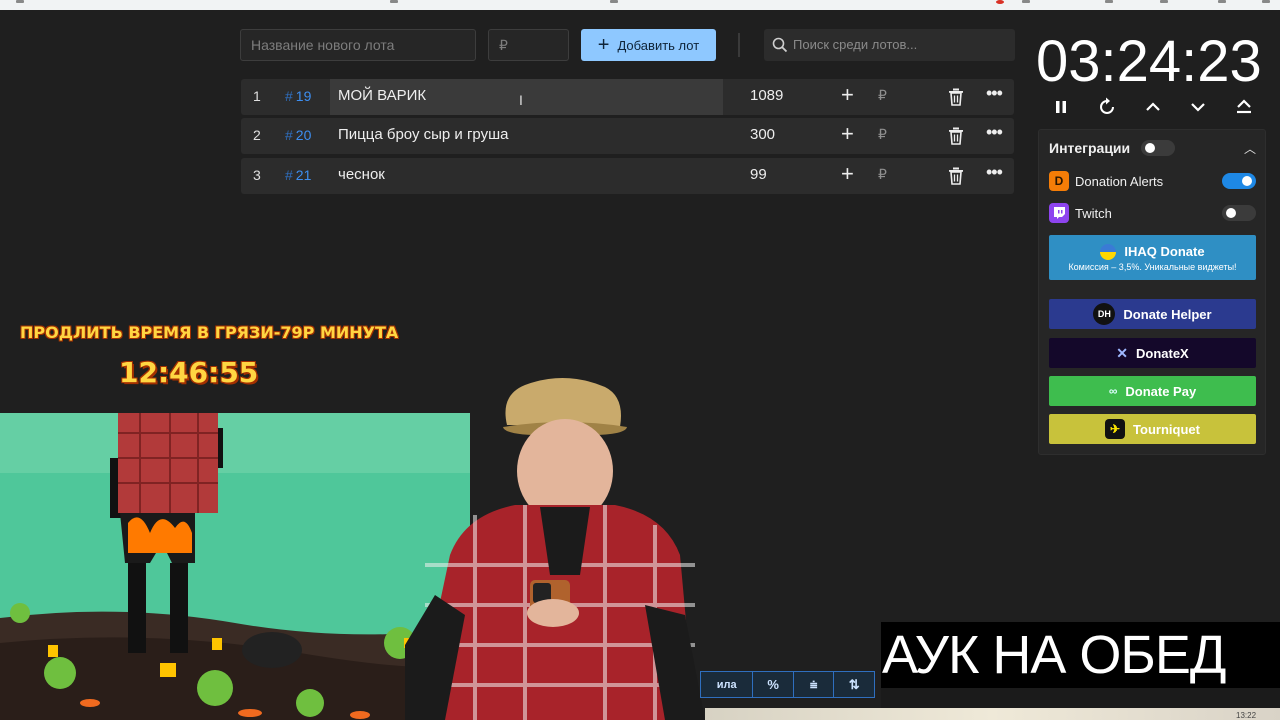 This screenshot has width=1280, height=720. I want to click on lot-row: 2 #20 Пицца броу сыр и груша 300 + ₽ •••, so click(627, 136).